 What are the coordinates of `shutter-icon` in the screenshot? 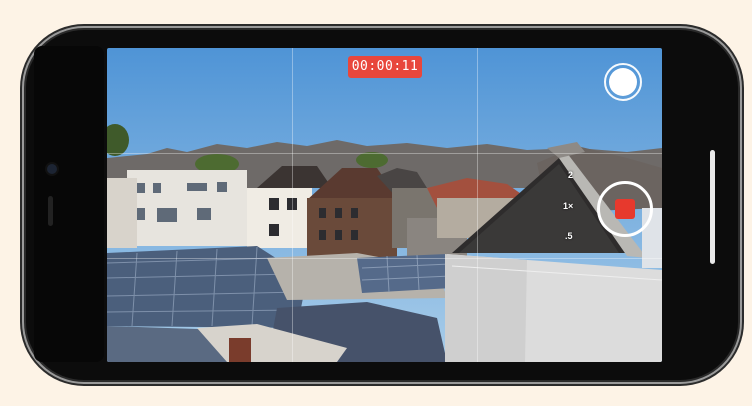 It's located at (623, 82).